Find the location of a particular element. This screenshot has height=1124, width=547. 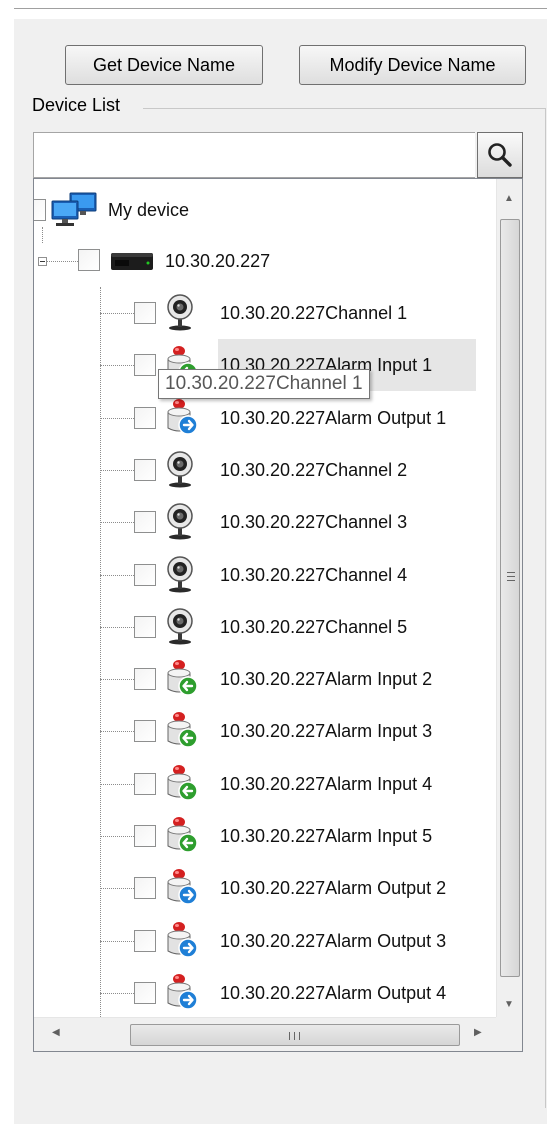

root-checkbox is located at coordinates (40, 210).